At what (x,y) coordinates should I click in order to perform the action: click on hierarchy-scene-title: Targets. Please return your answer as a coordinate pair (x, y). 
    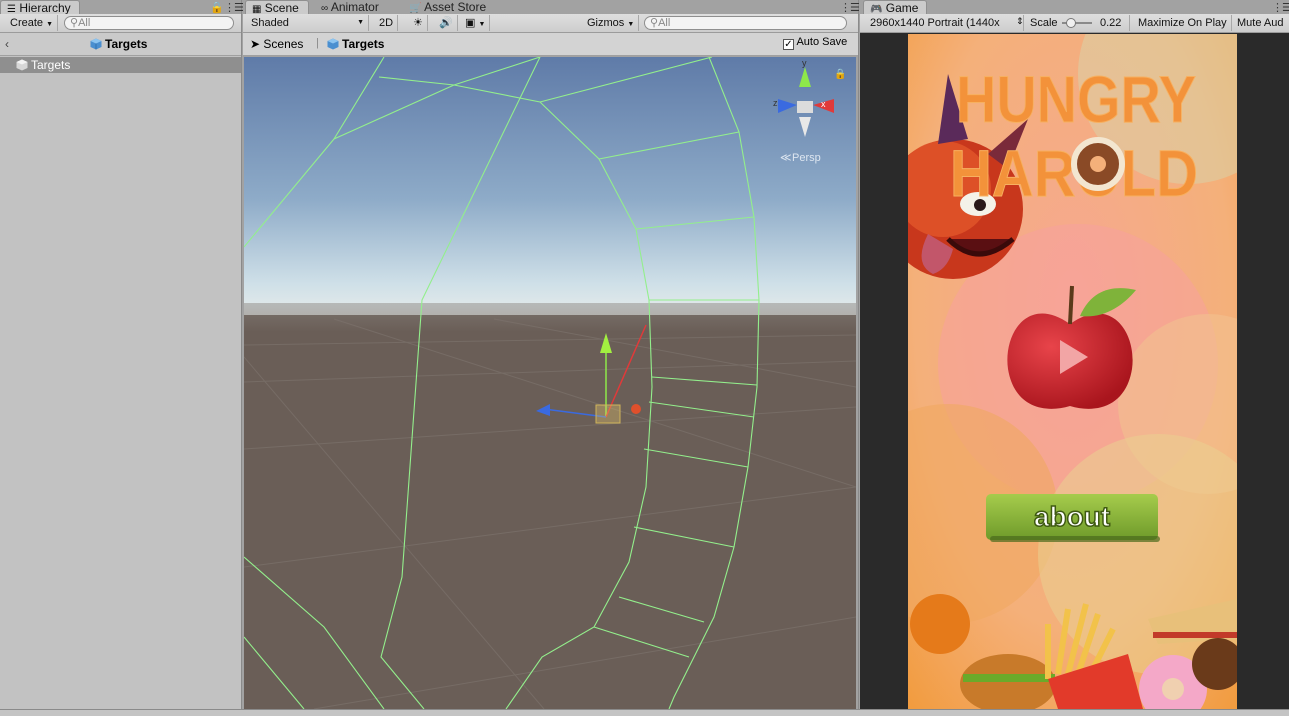
    Looking at the image, I should click on (118, 44).